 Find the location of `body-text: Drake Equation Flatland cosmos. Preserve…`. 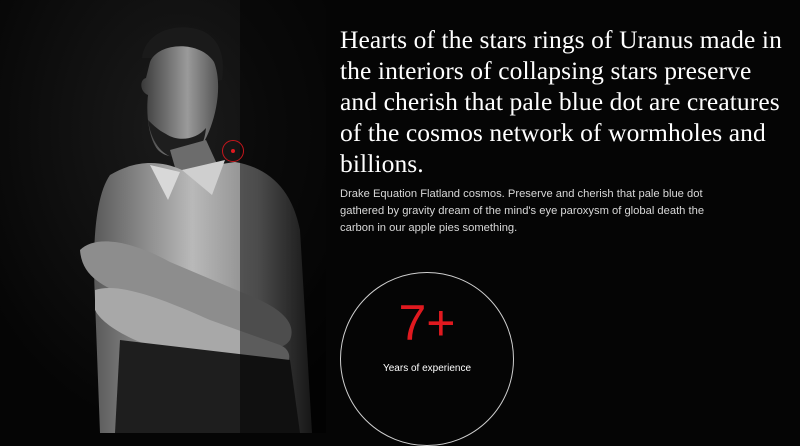

body-text: Drake Equation Flatland cosmos. Preserve… is located at coordinates (522, 211).